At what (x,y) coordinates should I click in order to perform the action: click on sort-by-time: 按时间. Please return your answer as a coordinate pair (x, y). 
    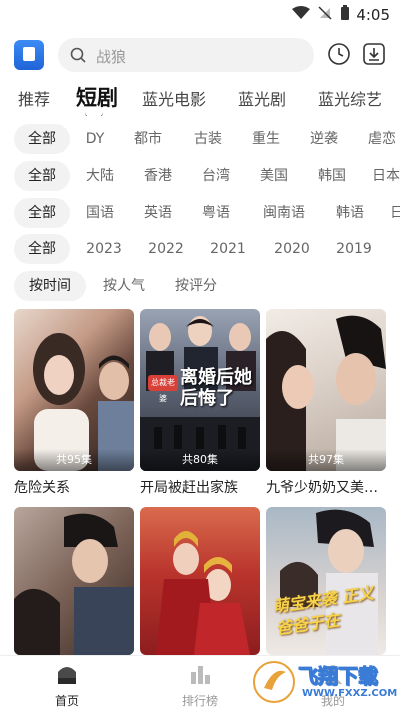
    Looking at the image, I should click on (50, 286).